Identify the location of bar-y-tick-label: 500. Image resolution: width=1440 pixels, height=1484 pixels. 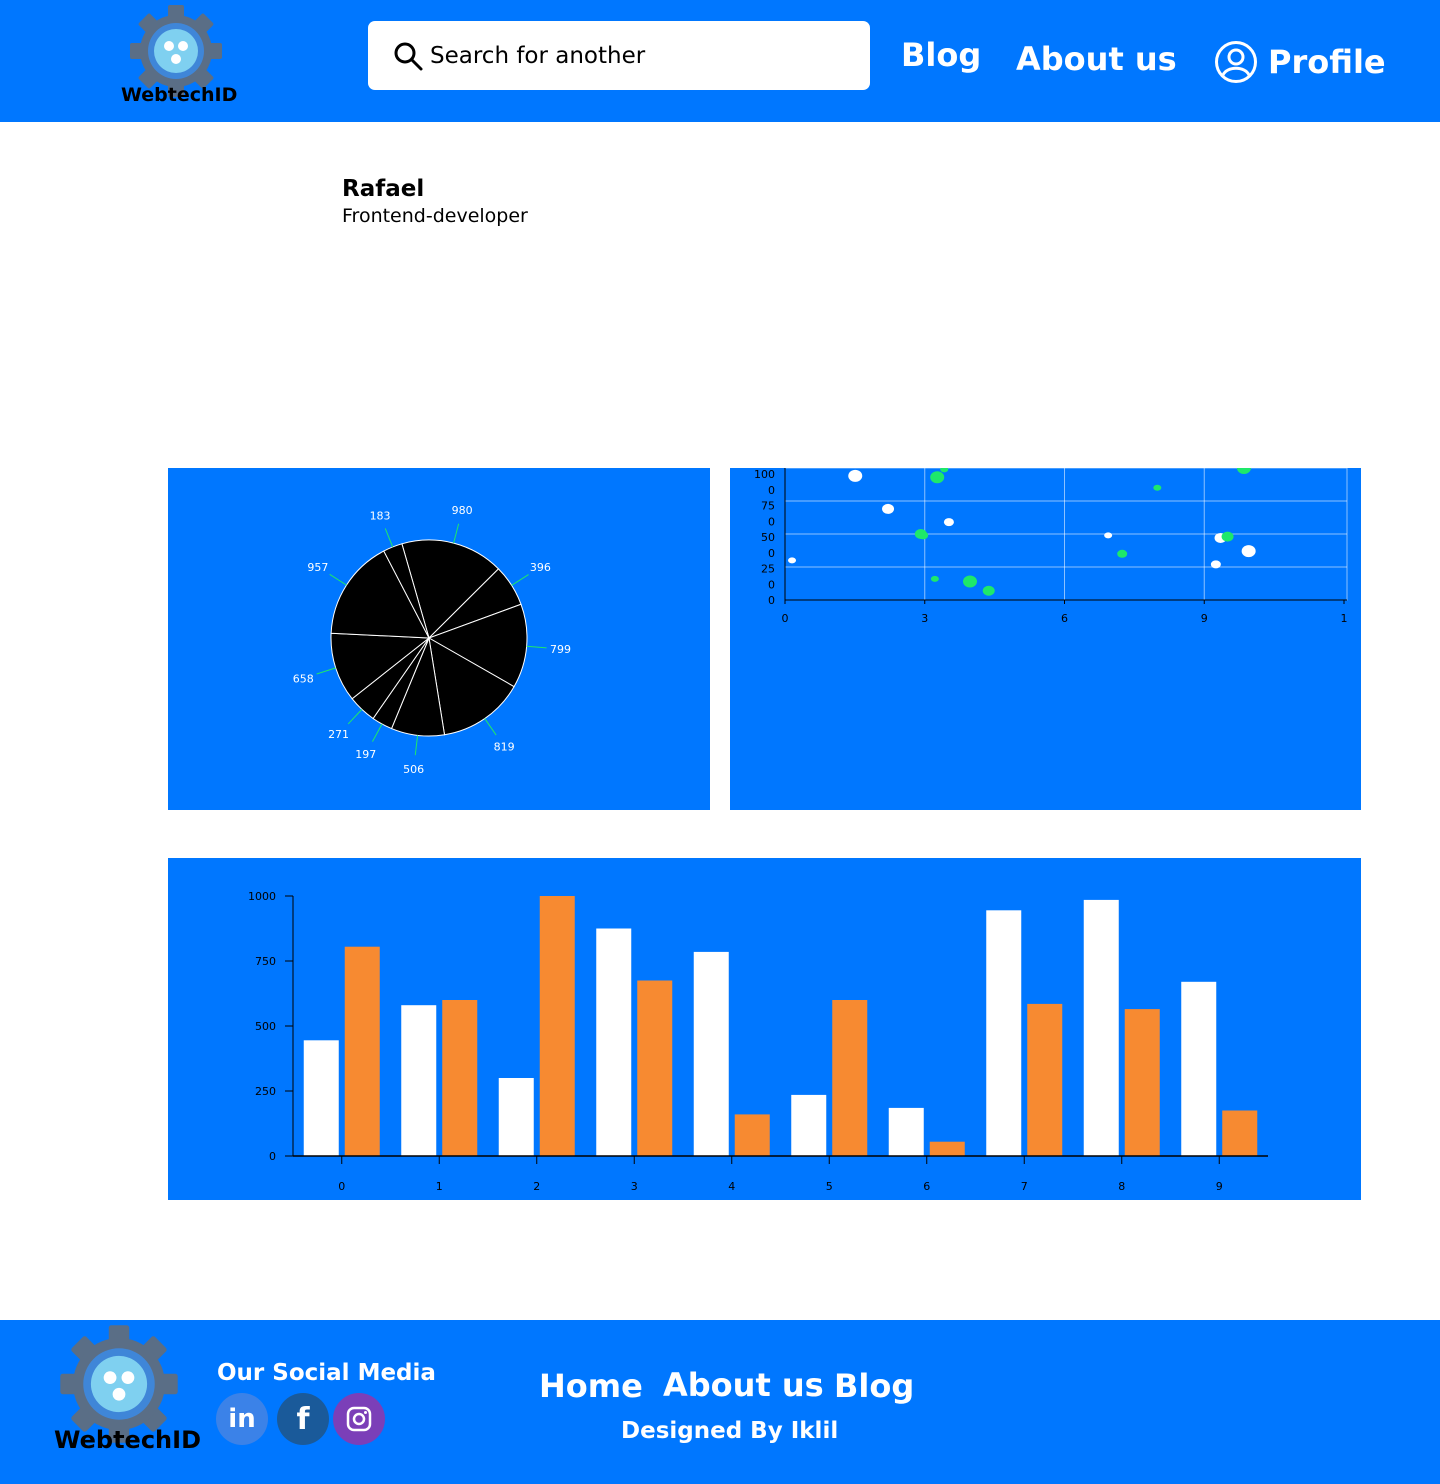
(265, 1026).